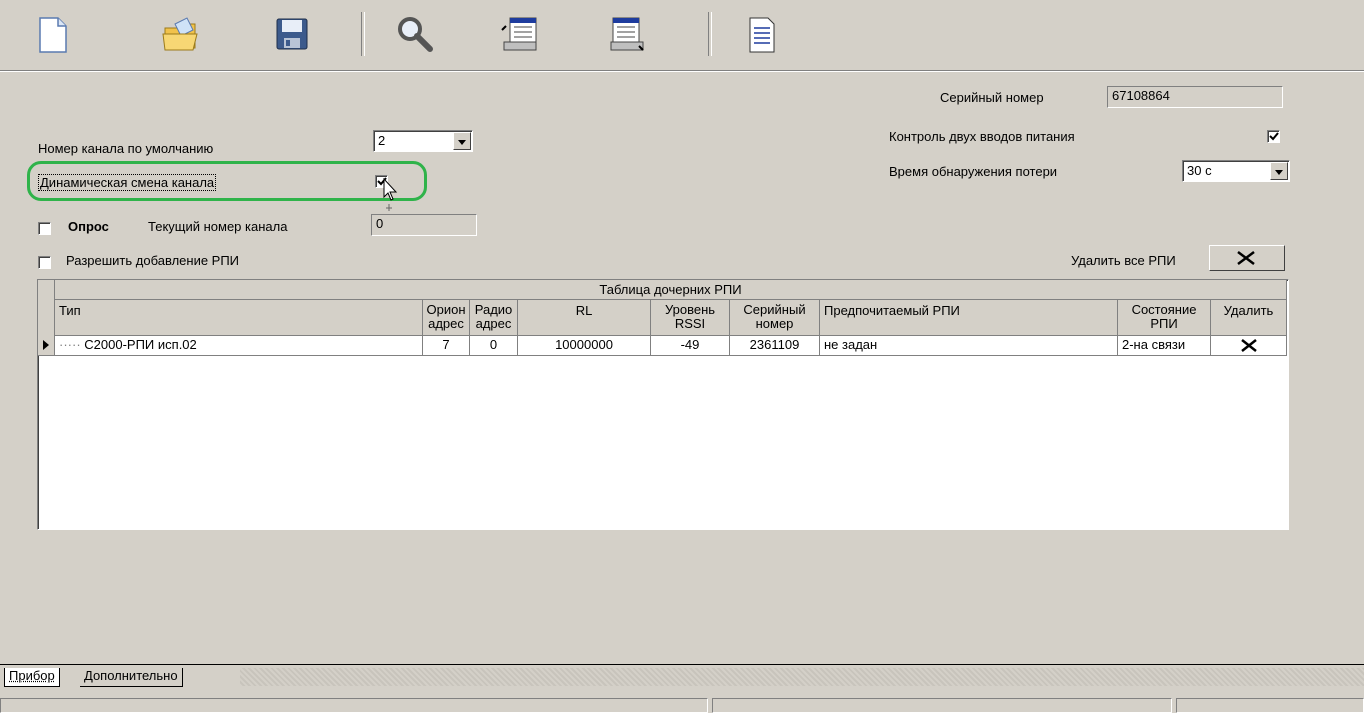 The width and height of the screenshot is (1364, 713). I want to click on poll-checkbox, so click(44, 228).